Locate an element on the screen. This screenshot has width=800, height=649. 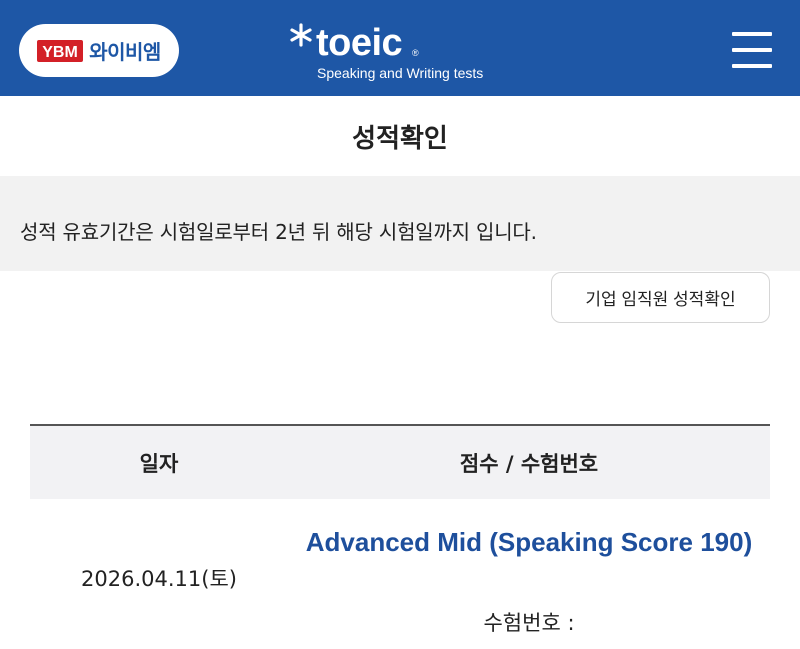
column-header-date: 일자 is located at coordinates (159, 463).